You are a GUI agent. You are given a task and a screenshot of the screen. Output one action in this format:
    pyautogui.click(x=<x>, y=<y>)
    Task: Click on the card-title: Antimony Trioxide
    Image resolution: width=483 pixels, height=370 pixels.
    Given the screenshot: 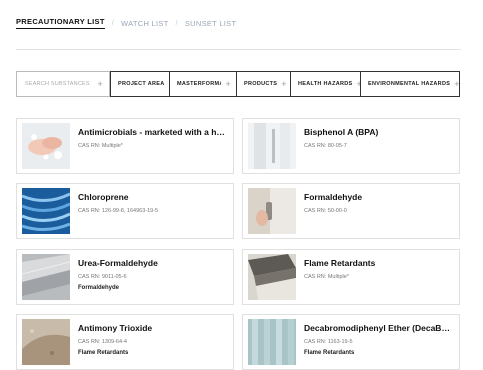 What is the action you would take?
    pyautogui.click(x=115, y=328)
    